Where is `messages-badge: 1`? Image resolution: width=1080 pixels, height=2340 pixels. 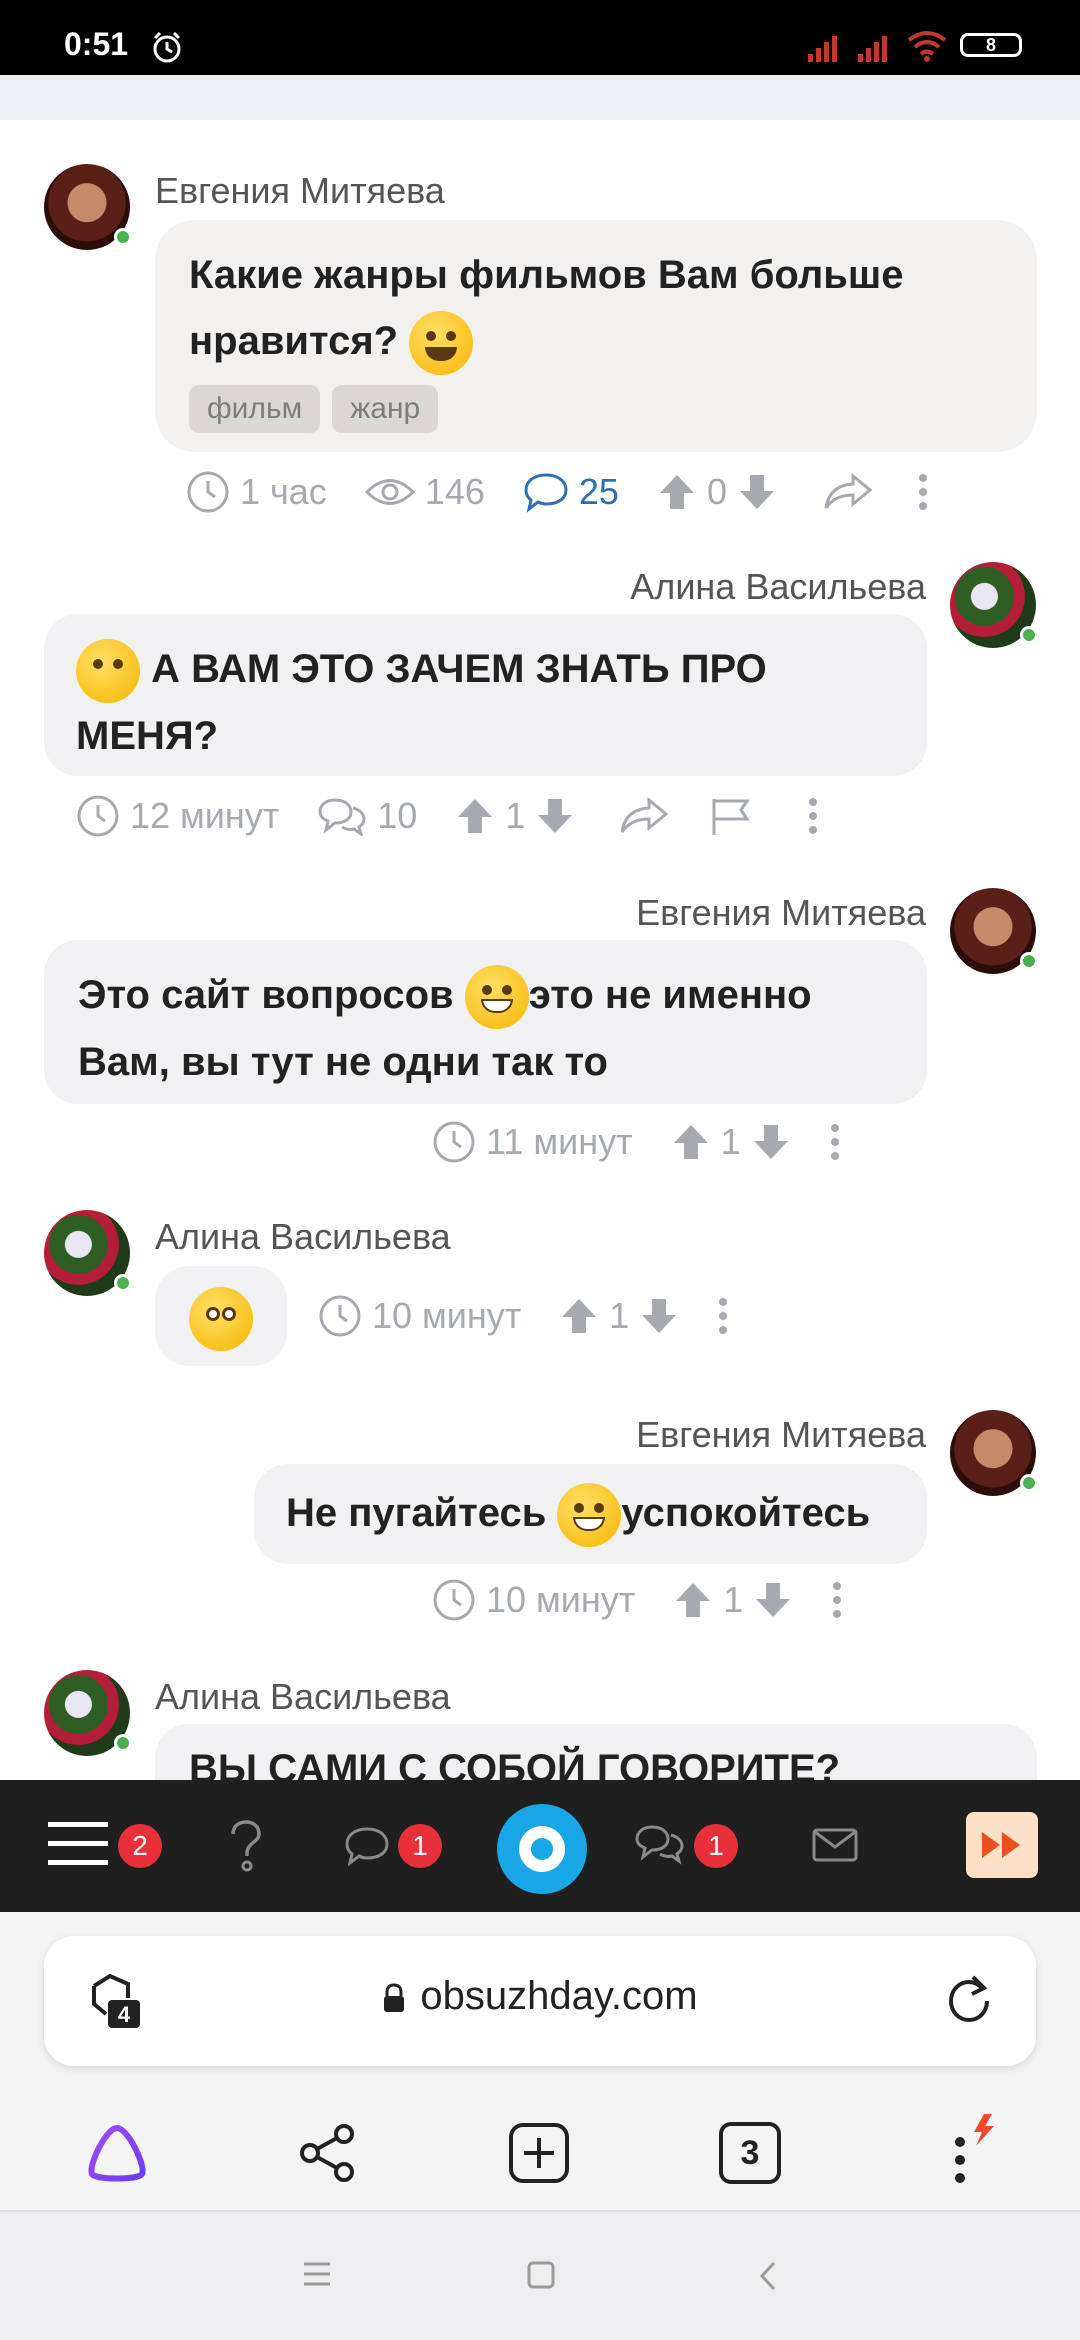 messages-badge: 1 is located at coordinates (716, 1846).